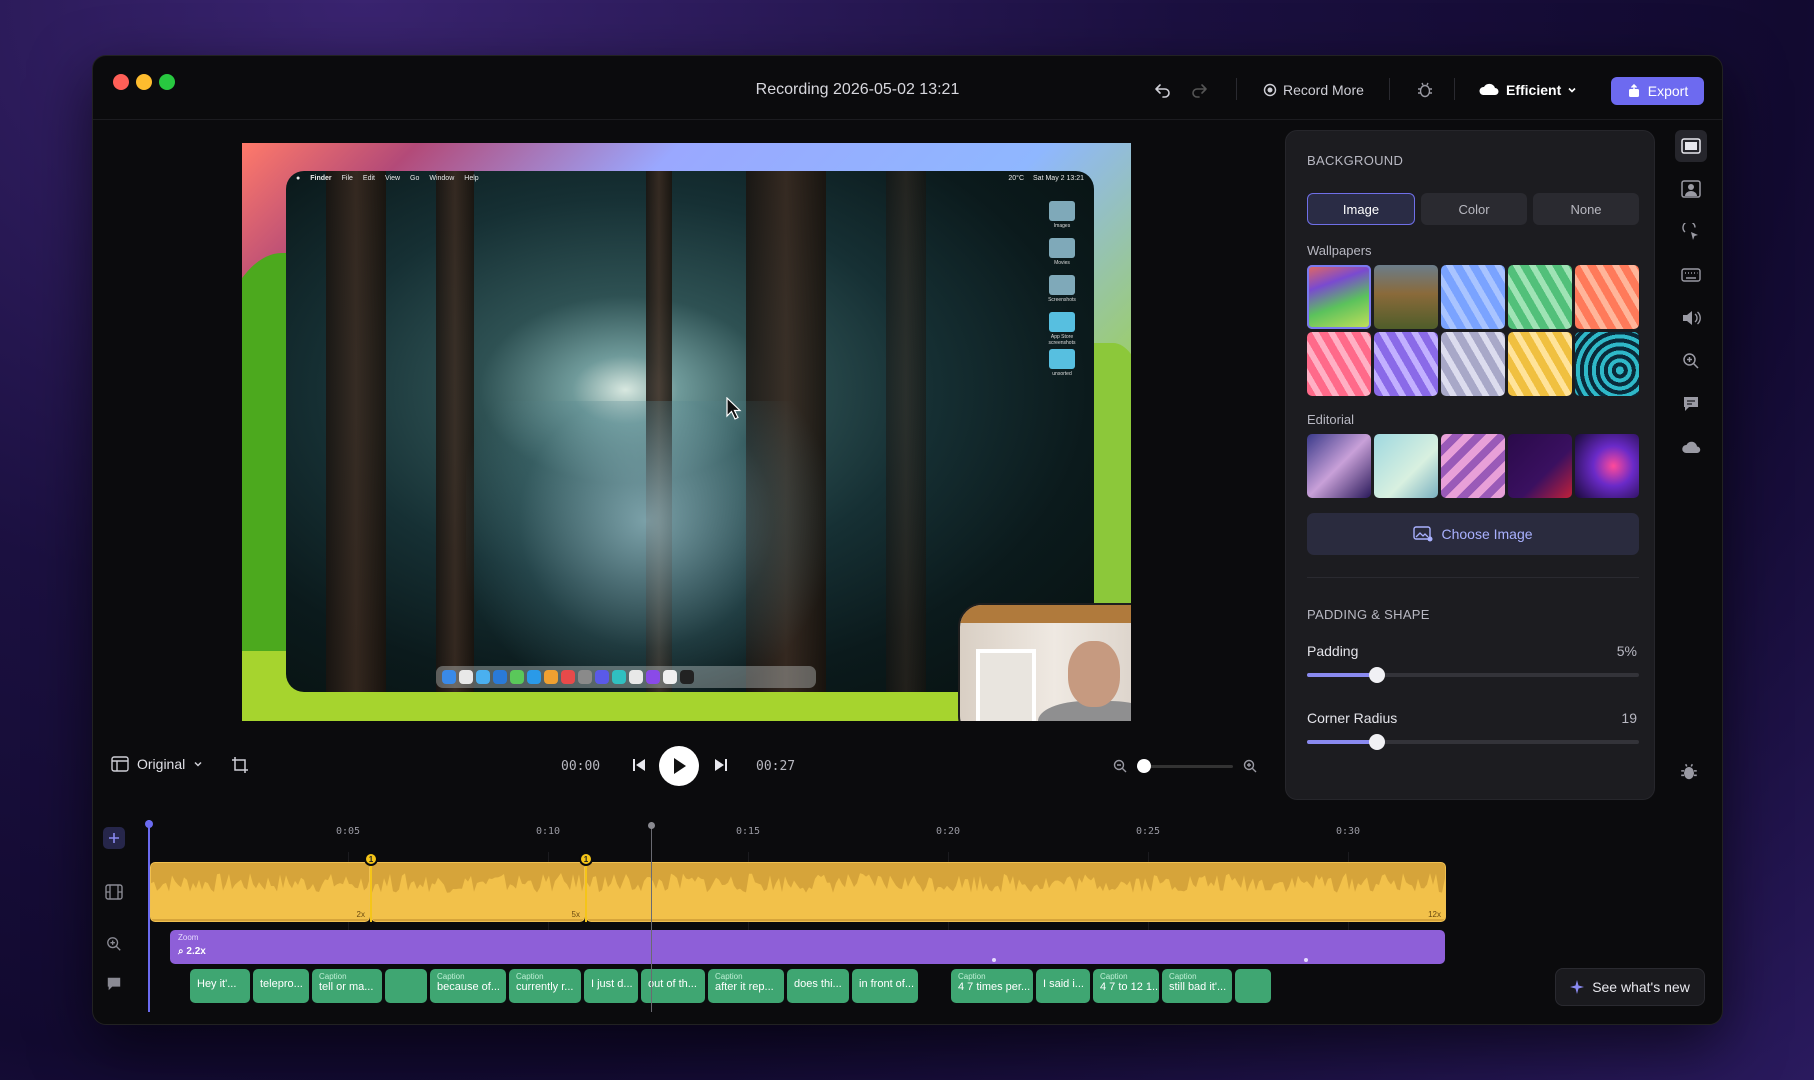 Image resolution: width=1814 pixels, height=1080 pixels. Describe the element at coordinates (1058, 178) in the screenshot. I see `menubar-clock: Sat May 2 13:21` at that location.